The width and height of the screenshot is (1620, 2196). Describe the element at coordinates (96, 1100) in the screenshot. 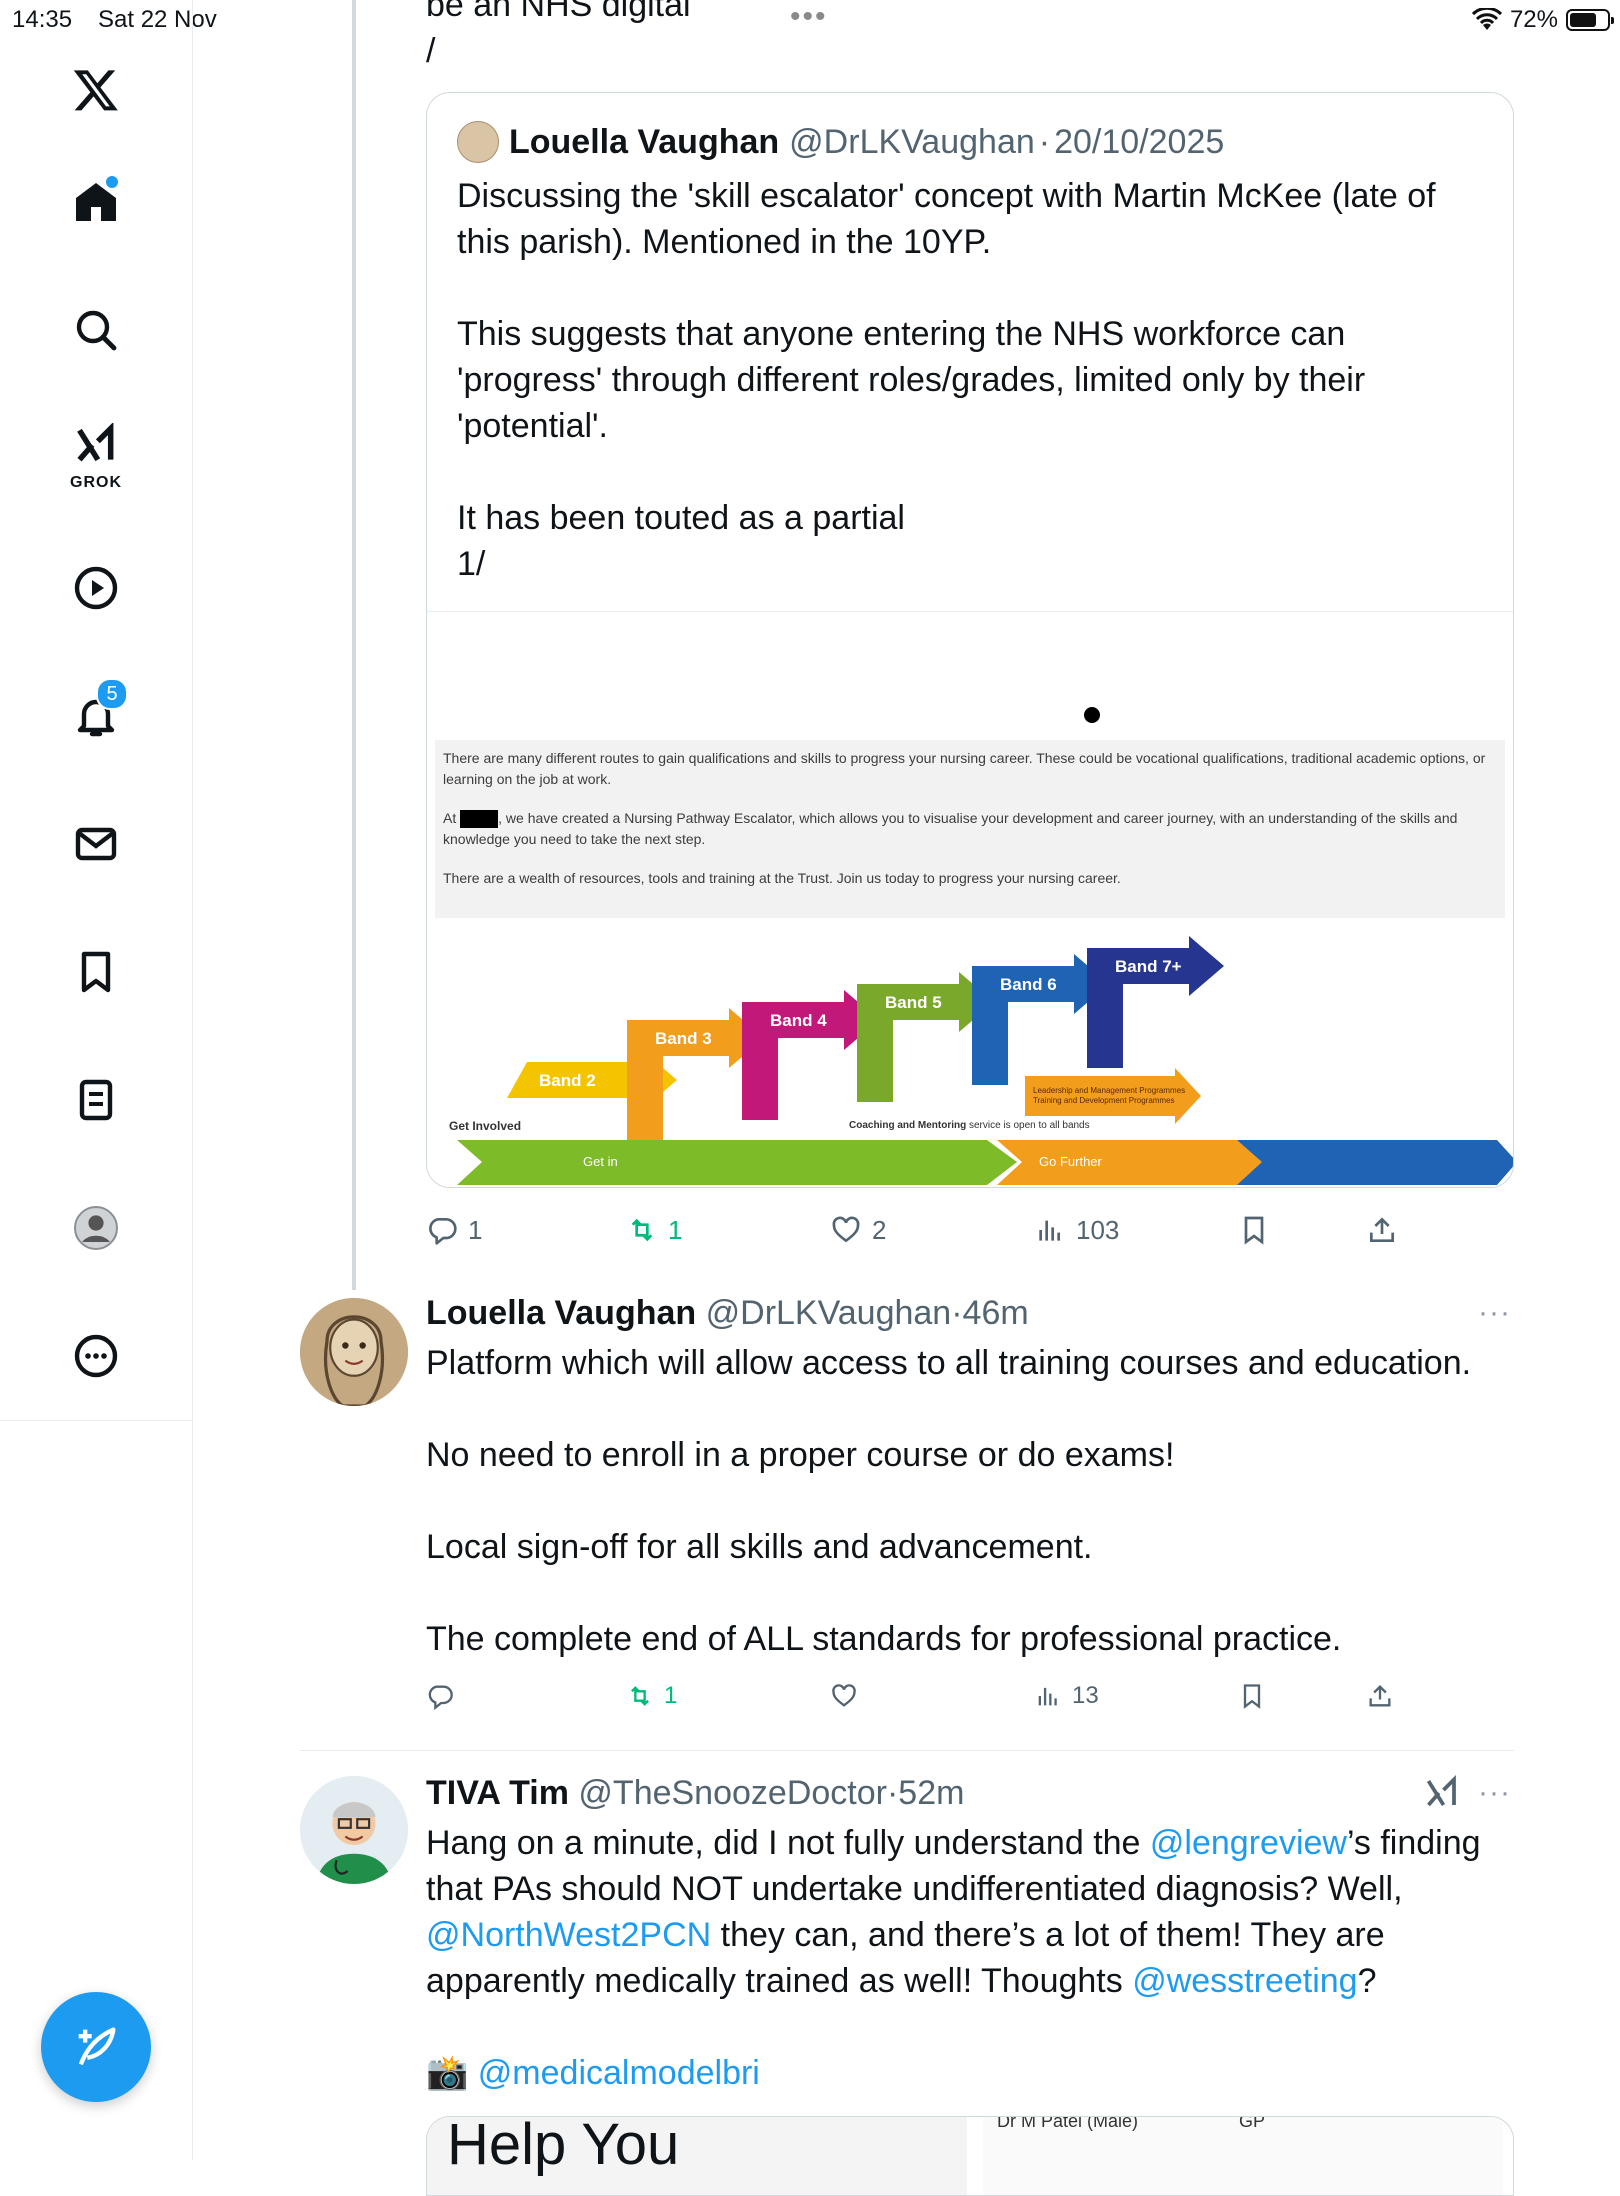

I see `lists-icon` at that location.